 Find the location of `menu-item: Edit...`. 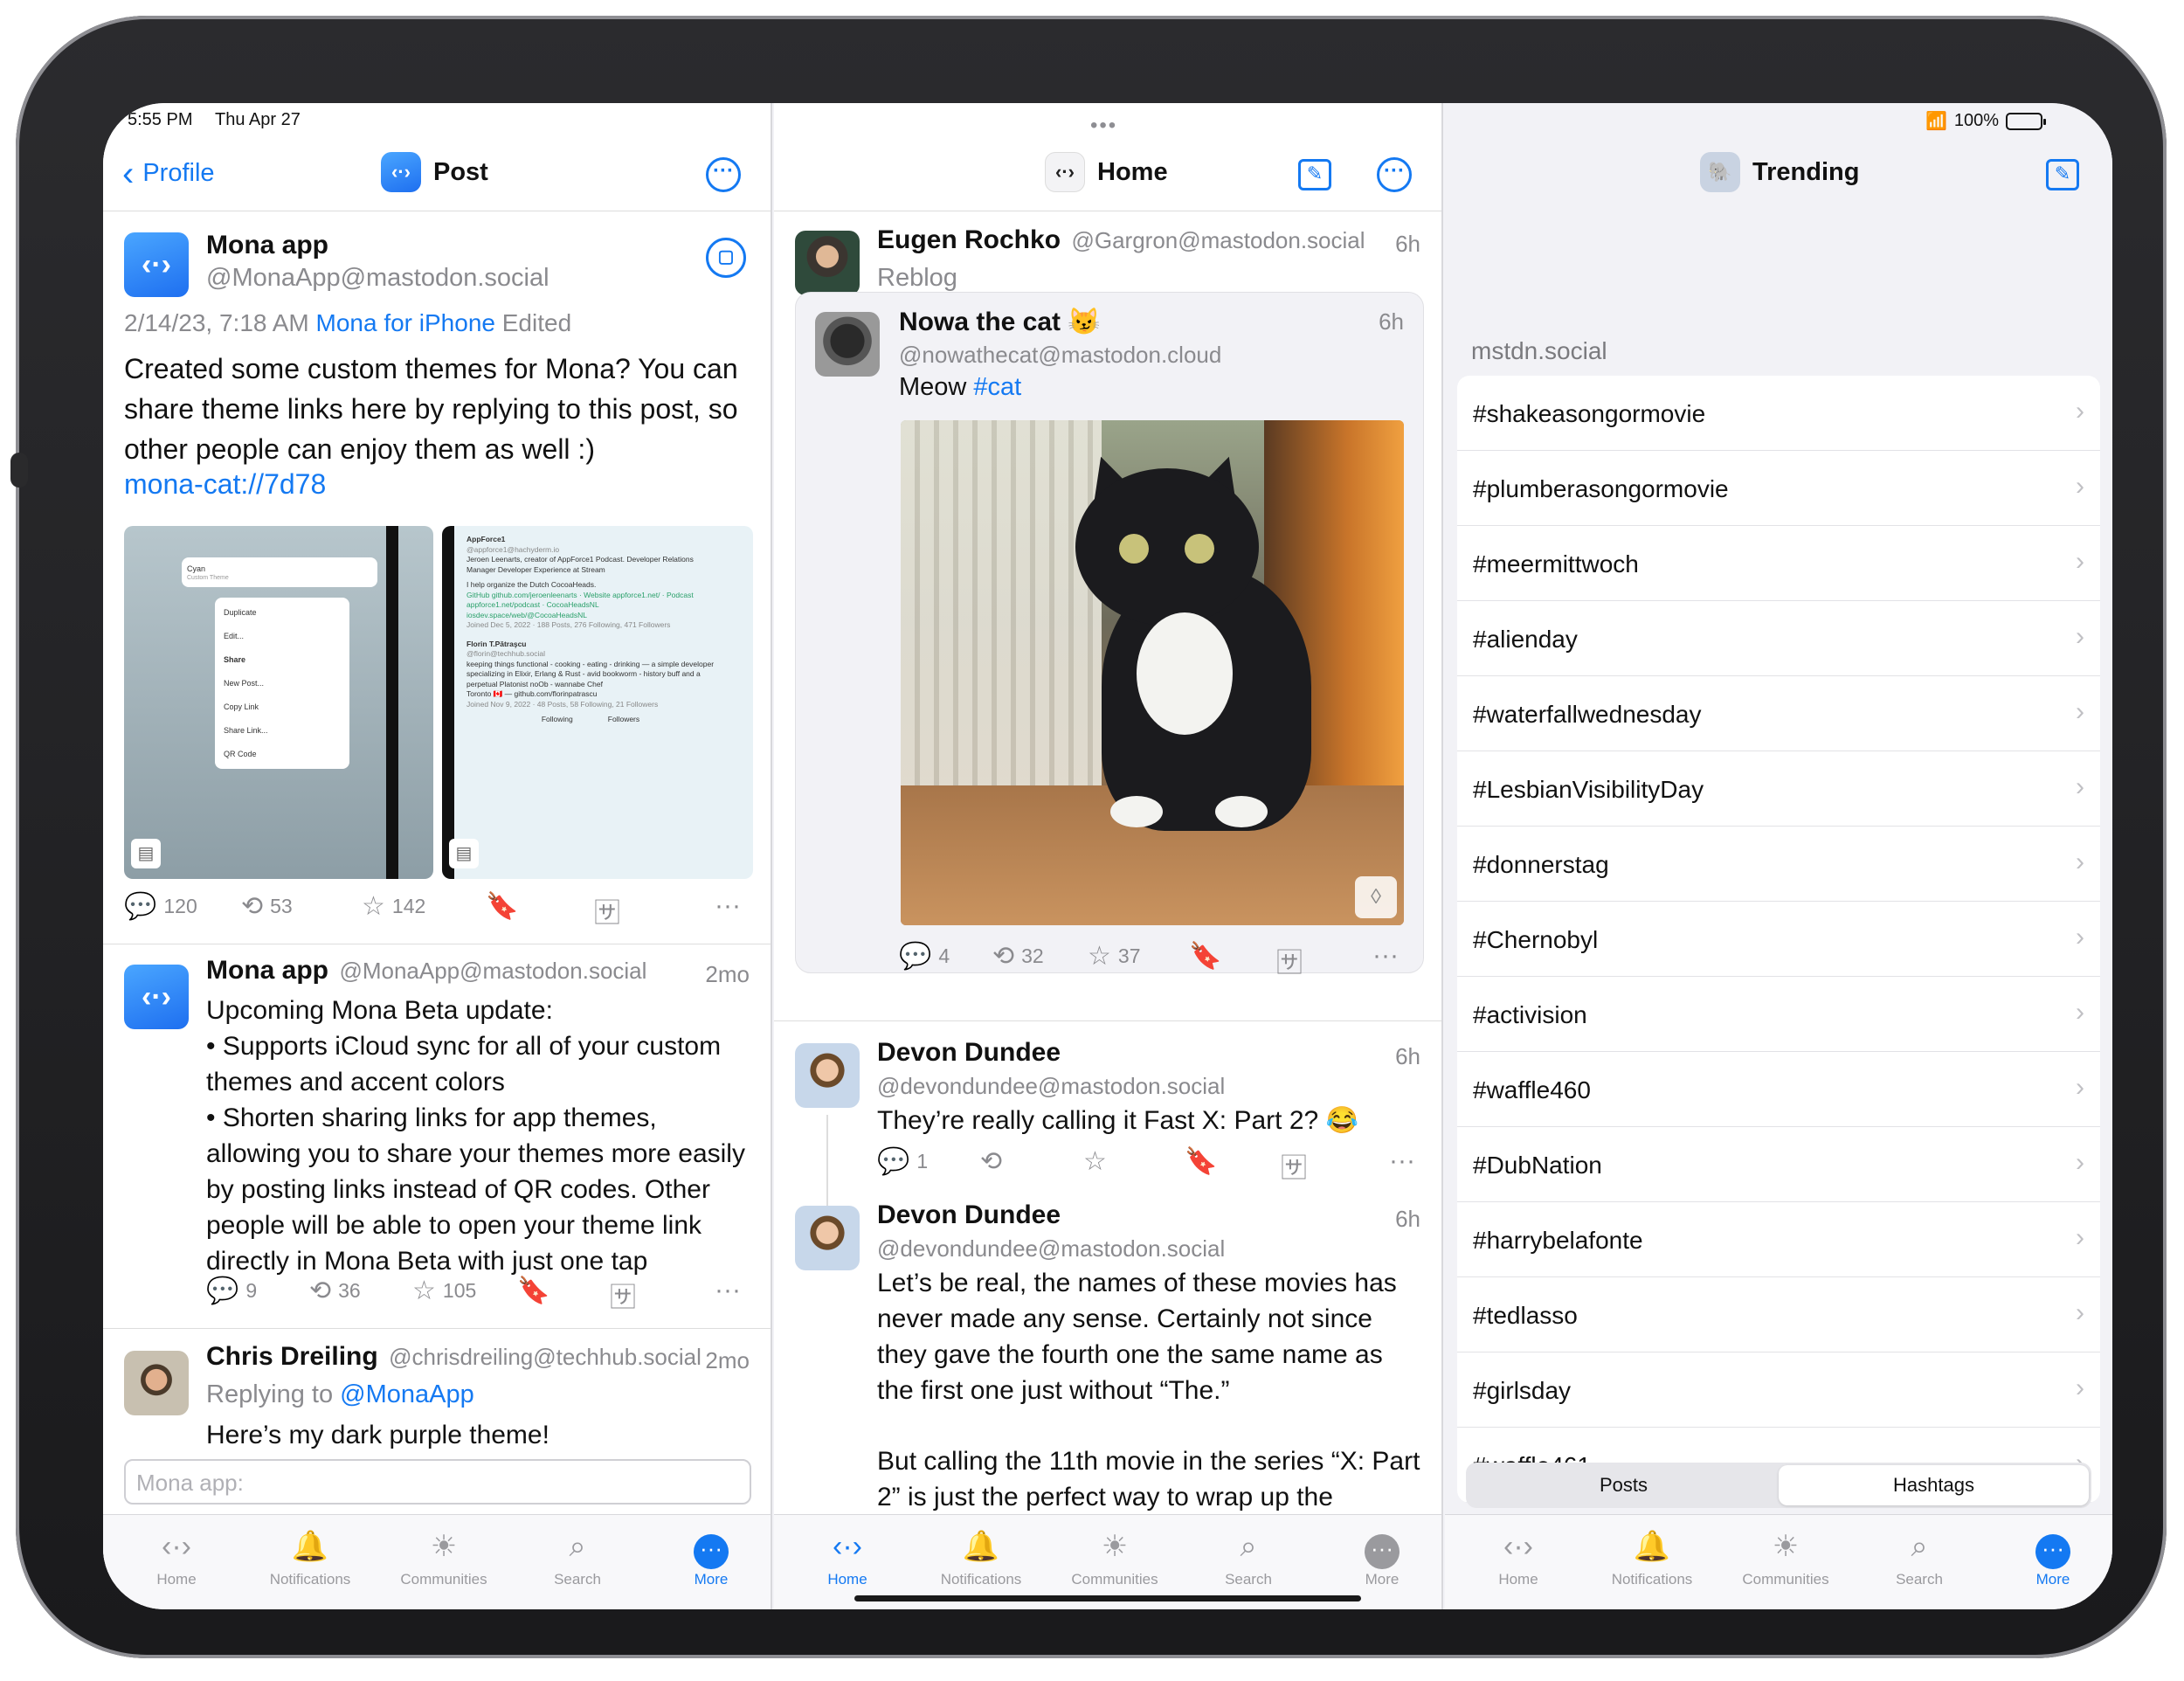

menu-item: Edit... is located at coordinates (234, 636).